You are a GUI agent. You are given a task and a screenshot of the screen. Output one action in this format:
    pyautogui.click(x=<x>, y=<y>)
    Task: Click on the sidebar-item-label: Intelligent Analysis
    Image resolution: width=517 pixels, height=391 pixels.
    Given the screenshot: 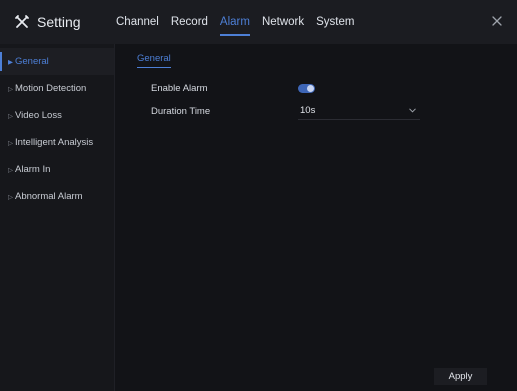 What is the action you would take?
    pyautogui.click(x=54, y=142)
    